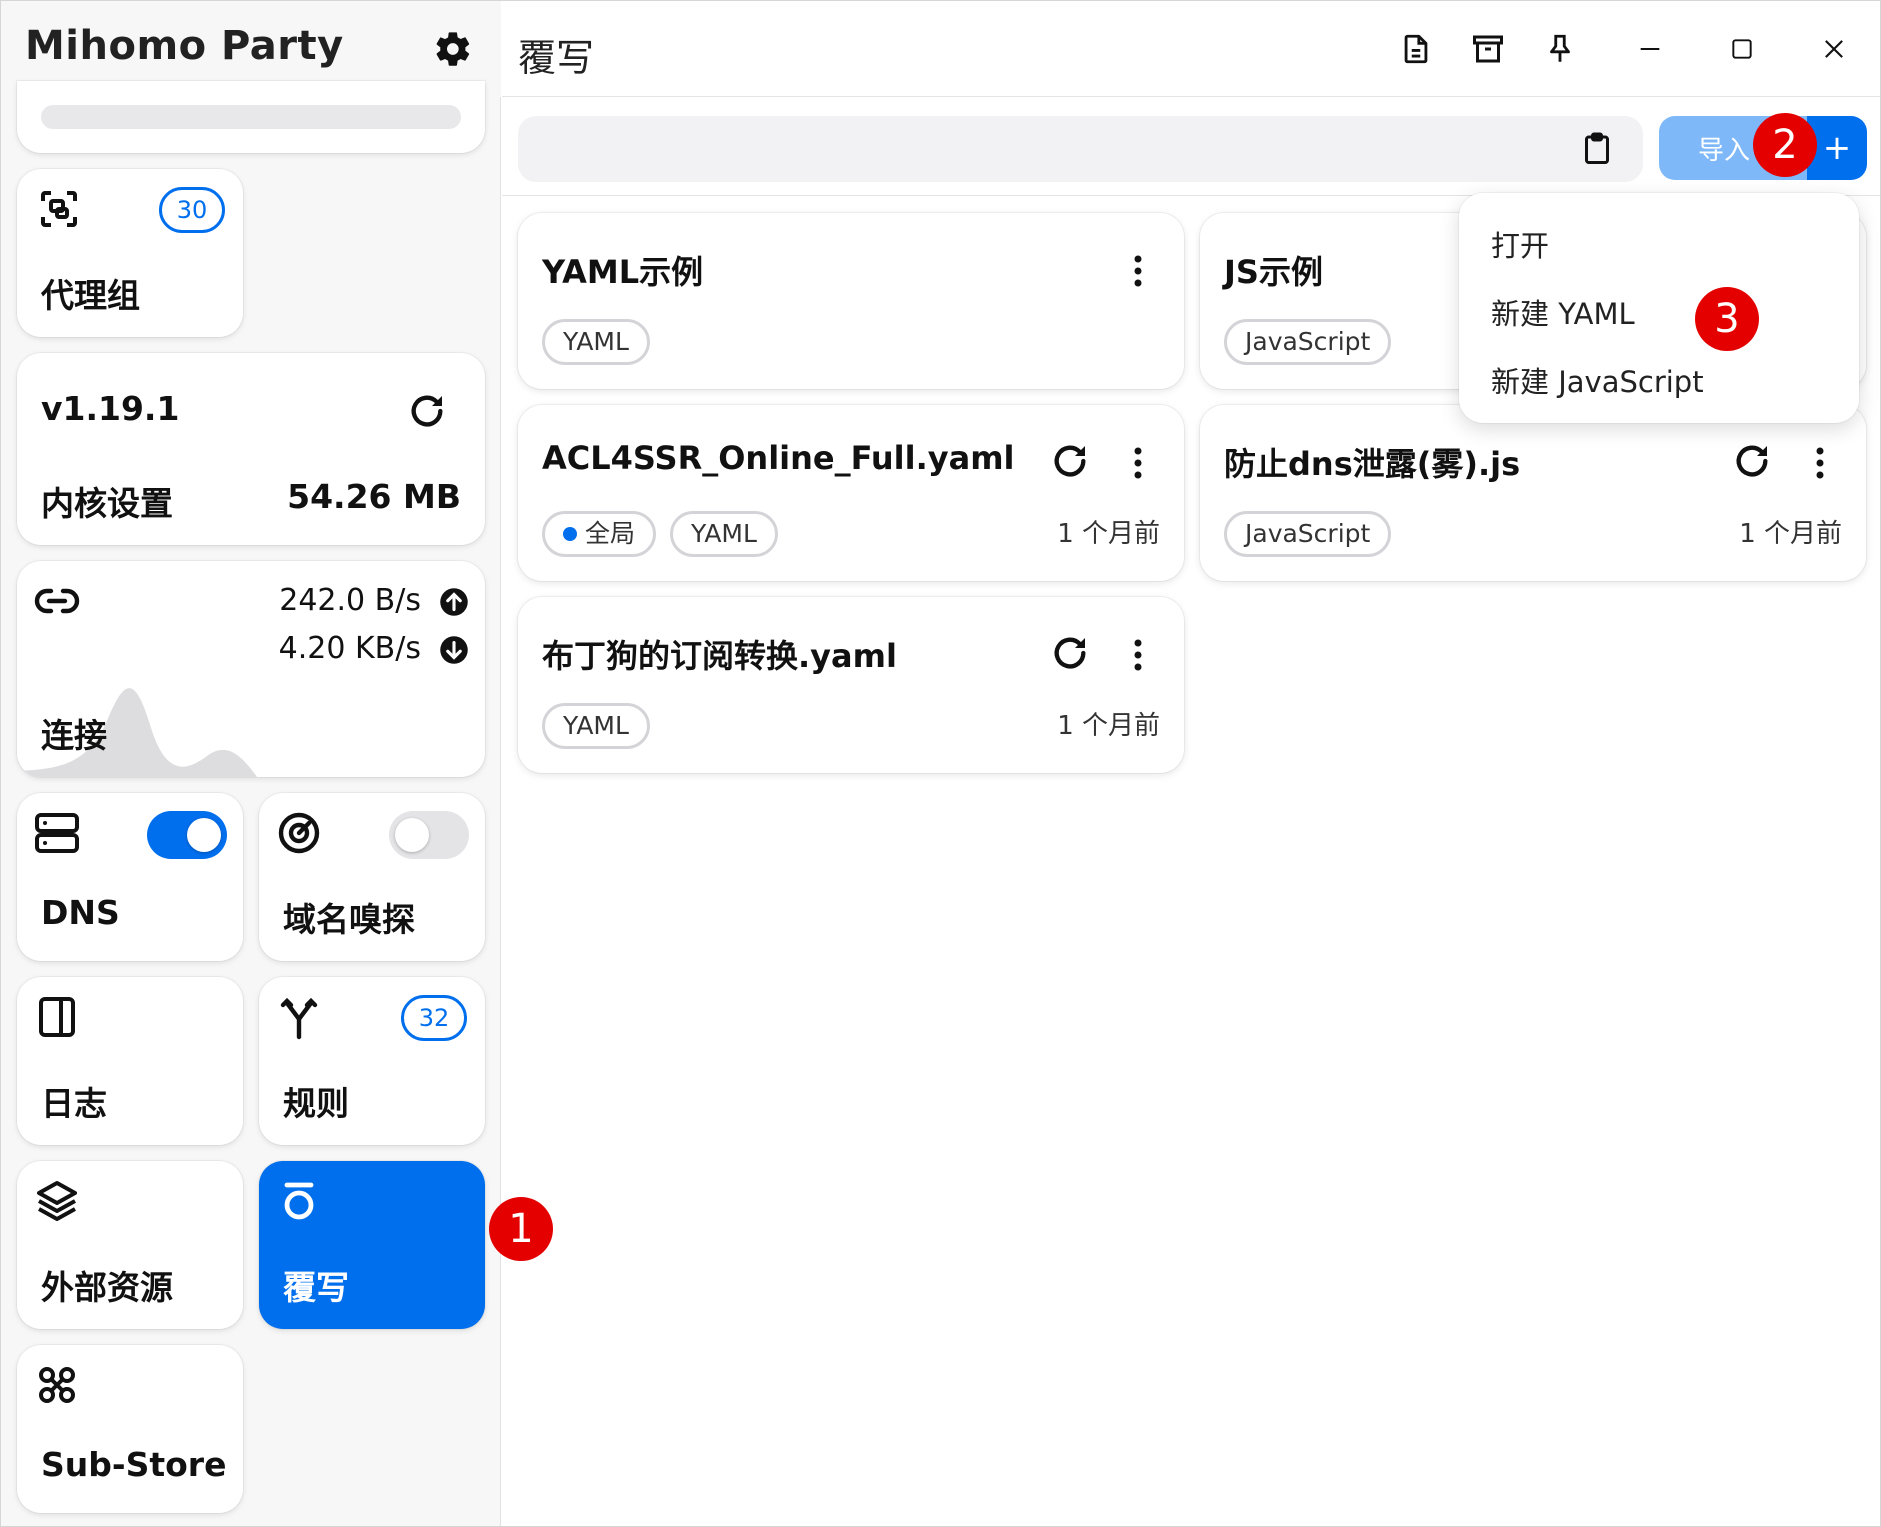 The width and height of the screenshot is (1881, 1527). Describe the element at coordinates (80, 912) in the screenshot. I see `dns-label: DNS` at that location.